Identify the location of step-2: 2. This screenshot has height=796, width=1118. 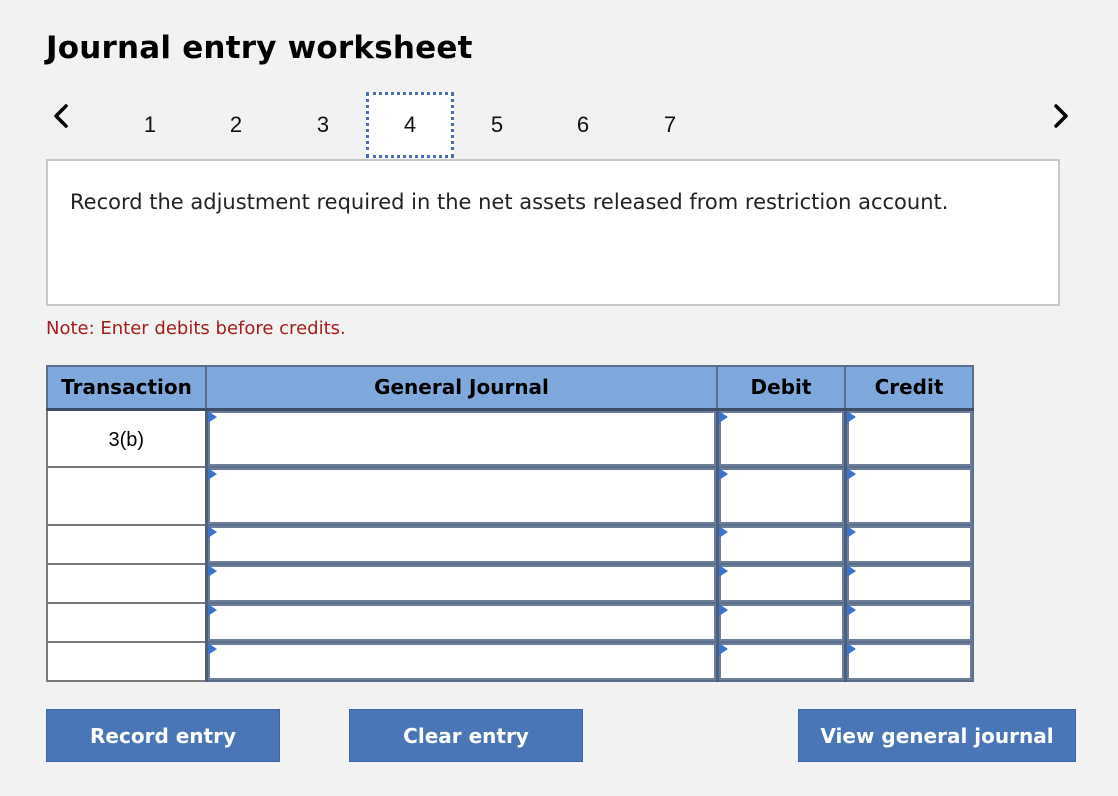
(236, 125).